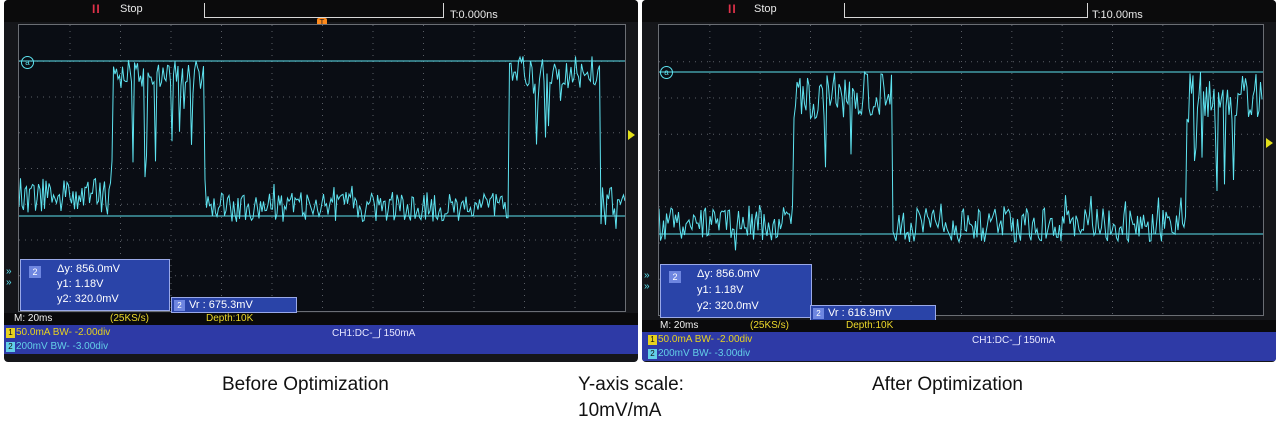 This screenshot has height=429, width=1280. Describe the element at coordinates (679, 325) in the screenshot. I see `right-m-time: M: 20ms` at that location.